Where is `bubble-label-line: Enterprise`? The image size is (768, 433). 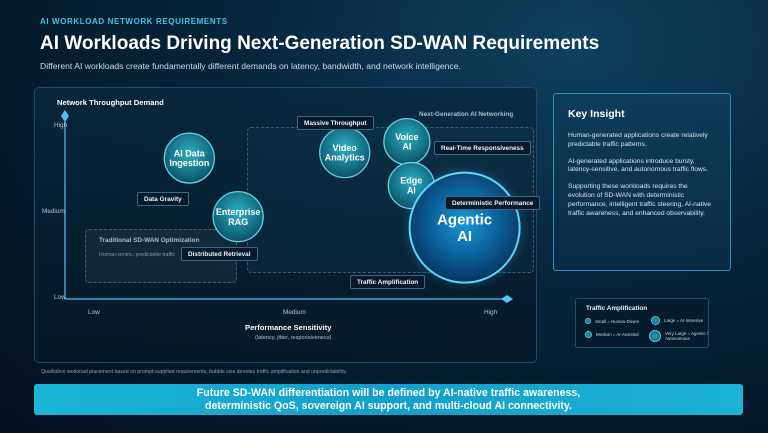
bubble-label-line: Enterprise is located at coordinates (238, 212).